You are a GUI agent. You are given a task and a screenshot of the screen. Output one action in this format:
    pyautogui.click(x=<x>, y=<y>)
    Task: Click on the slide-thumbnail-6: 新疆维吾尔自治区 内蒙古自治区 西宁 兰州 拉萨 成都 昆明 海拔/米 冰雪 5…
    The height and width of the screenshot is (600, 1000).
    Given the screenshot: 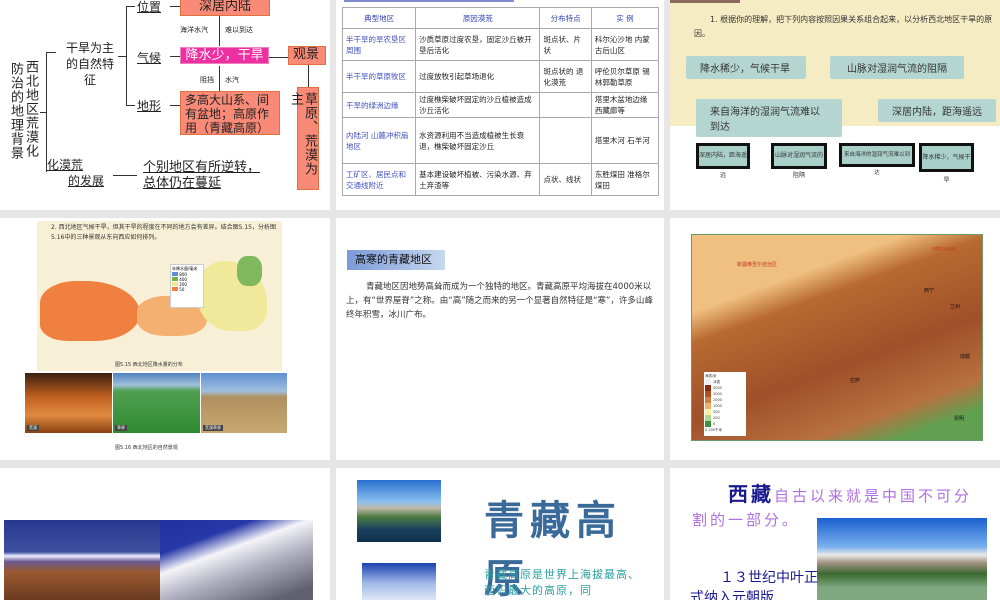 What is the action you would take?
    pyautogui.click(x=835, y=339)
    